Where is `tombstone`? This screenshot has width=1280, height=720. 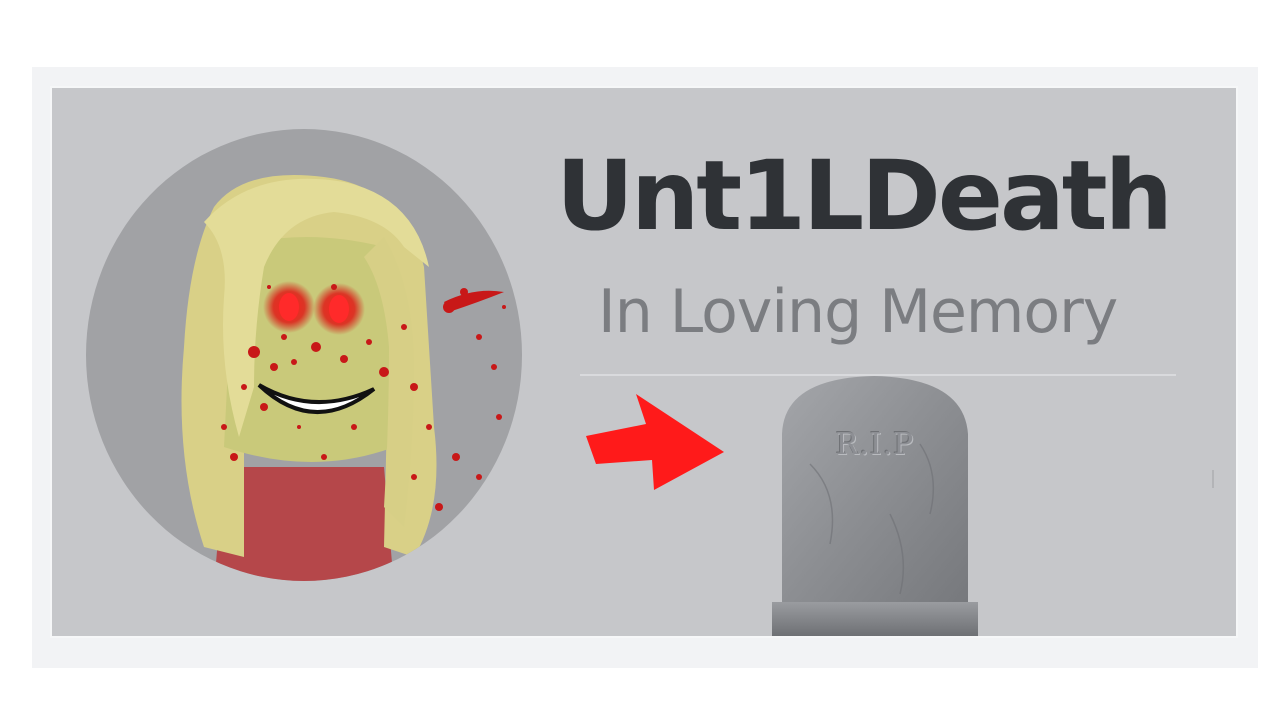
tombstone is located at coordinates (875, 505).